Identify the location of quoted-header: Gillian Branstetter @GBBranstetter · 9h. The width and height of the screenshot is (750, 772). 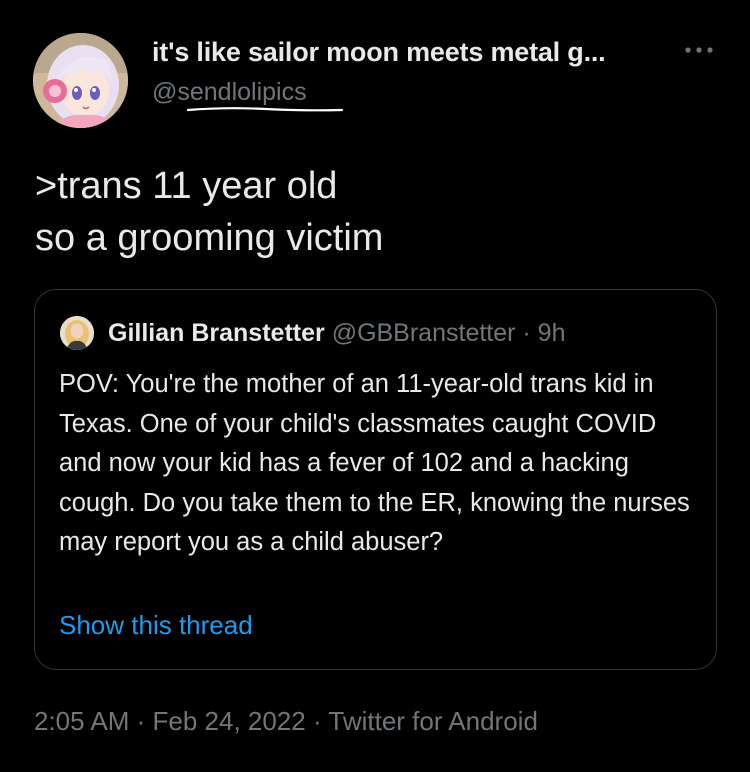
(337, 333).